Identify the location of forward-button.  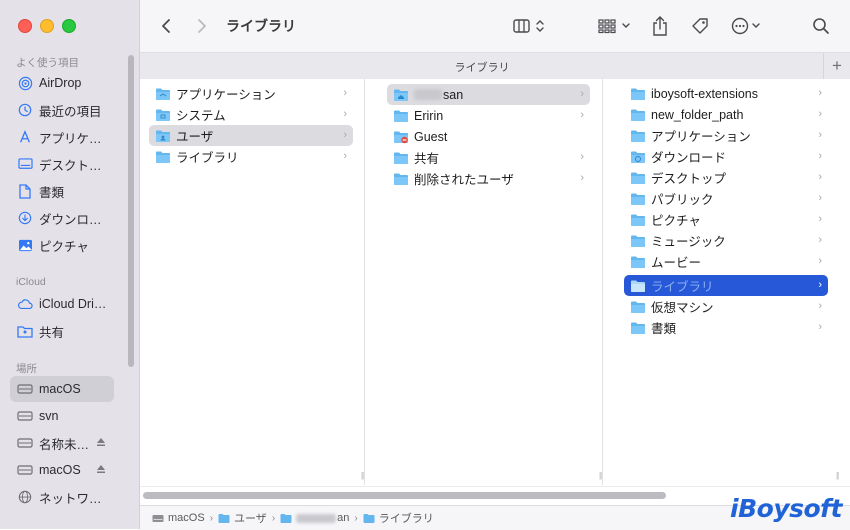
(202, 26).